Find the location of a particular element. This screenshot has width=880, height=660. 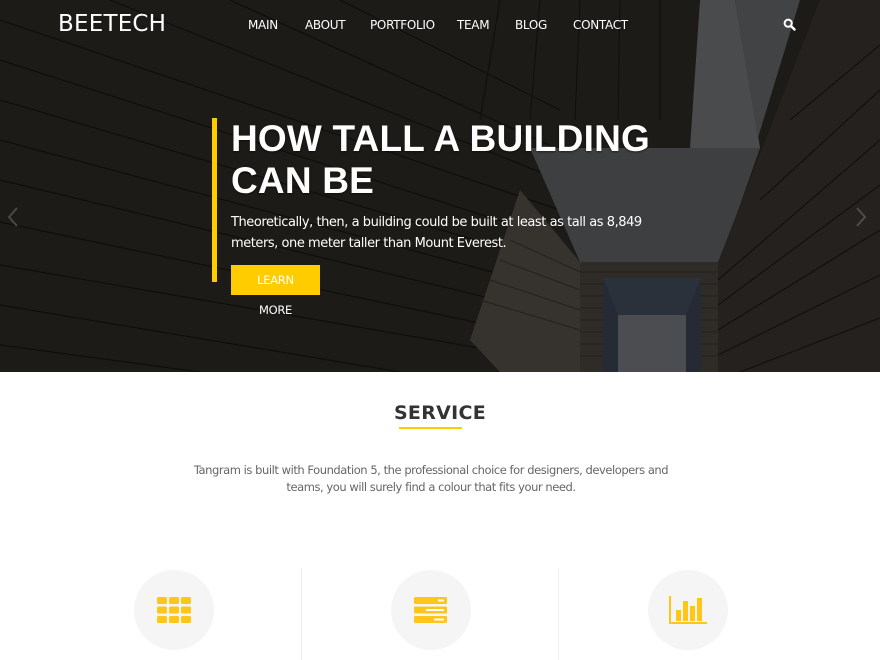

brand-logo: BEETECH is located at coordinates (112, 24).